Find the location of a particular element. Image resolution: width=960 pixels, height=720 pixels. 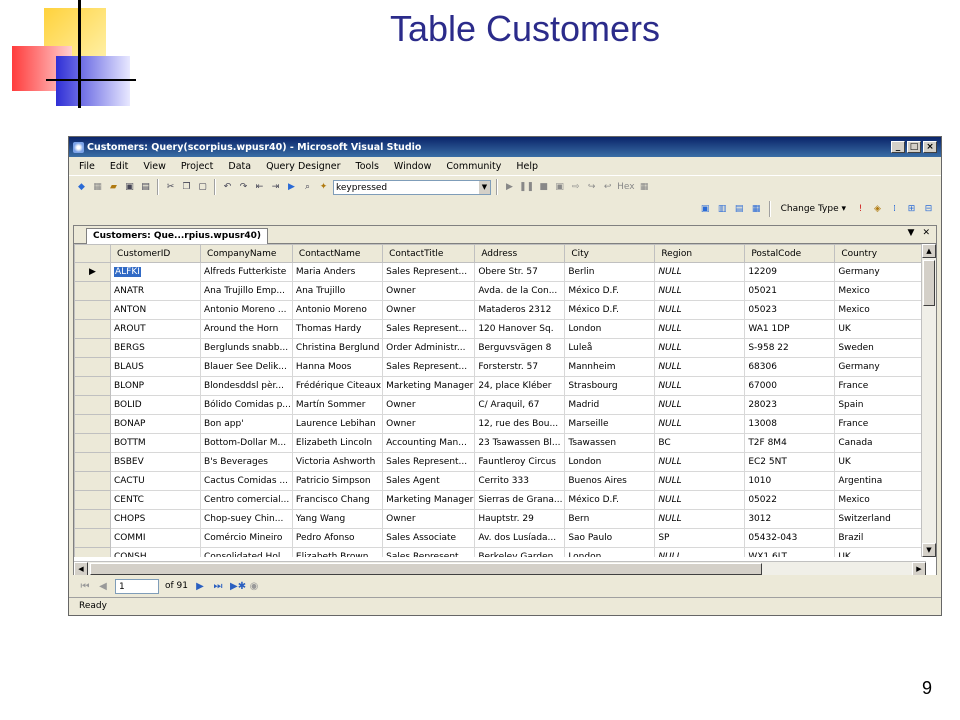

cut-icon: ✂ is located at coordinates (170, 187).